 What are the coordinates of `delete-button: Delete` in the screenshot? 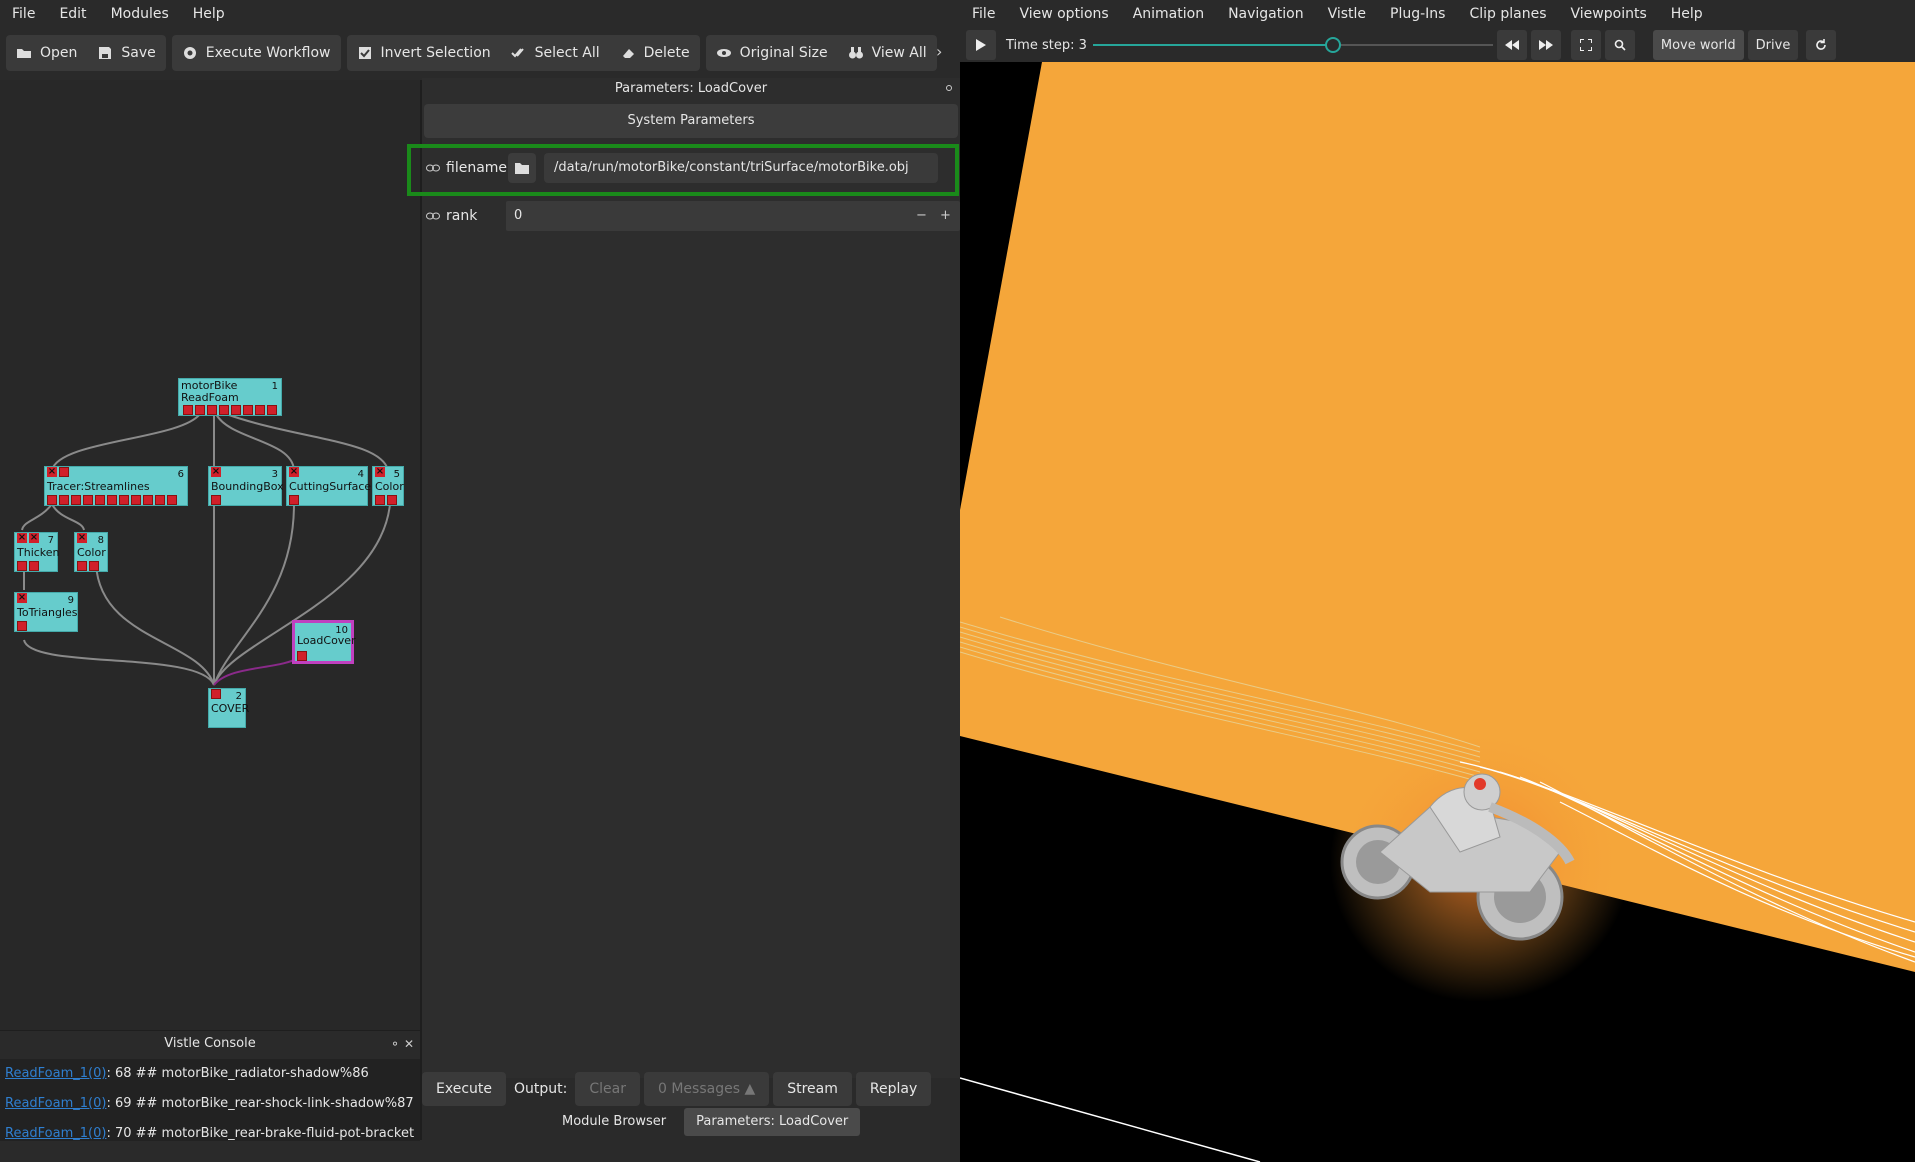 It's located at (655, 53).